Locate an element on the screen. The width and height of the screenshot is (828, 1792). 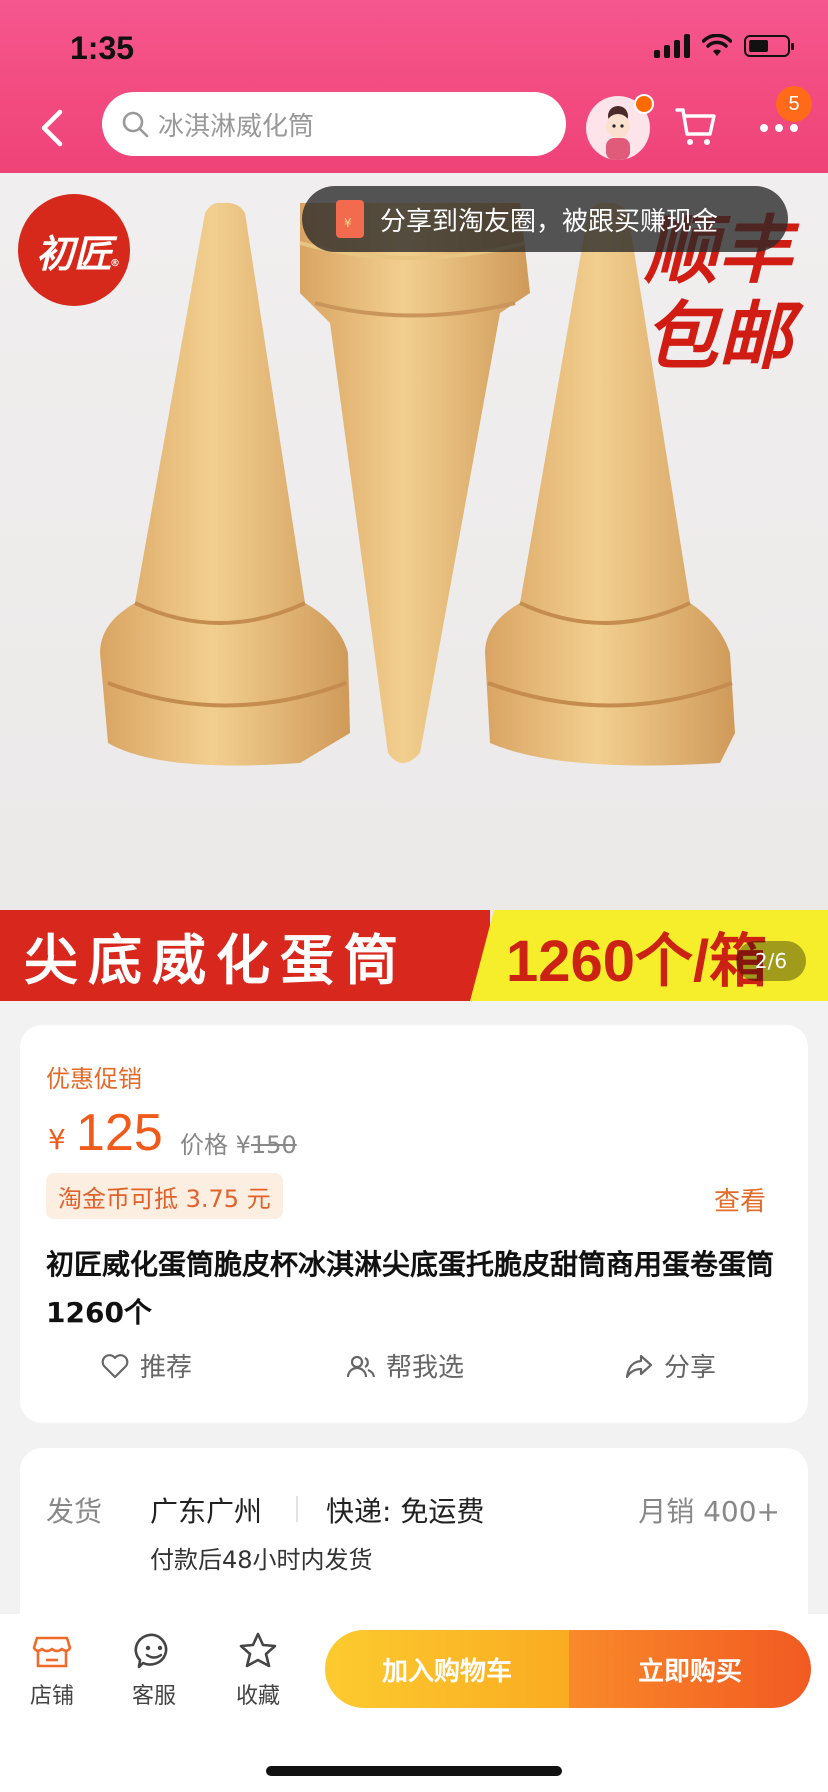
status-icons is located at coordinates (724, 46).